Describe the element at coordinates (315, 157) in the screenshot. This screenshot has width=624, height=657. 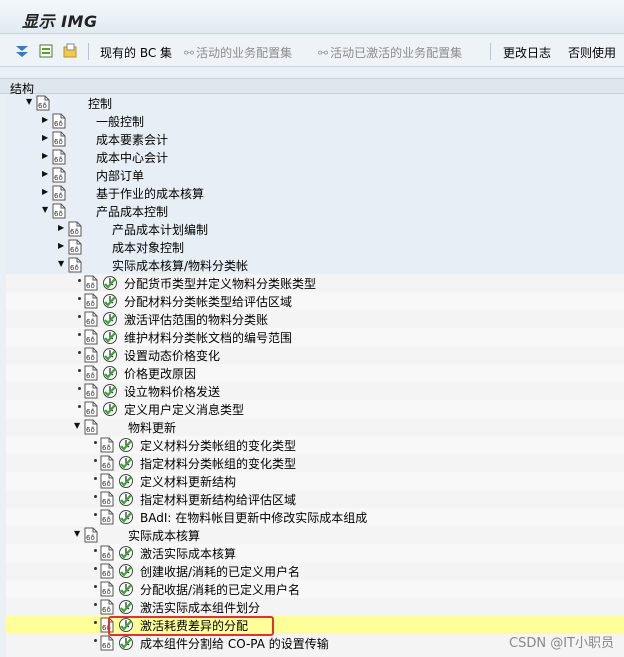
I see `tree-node-row: ▶ 6ð 成本中心会计` at that location.